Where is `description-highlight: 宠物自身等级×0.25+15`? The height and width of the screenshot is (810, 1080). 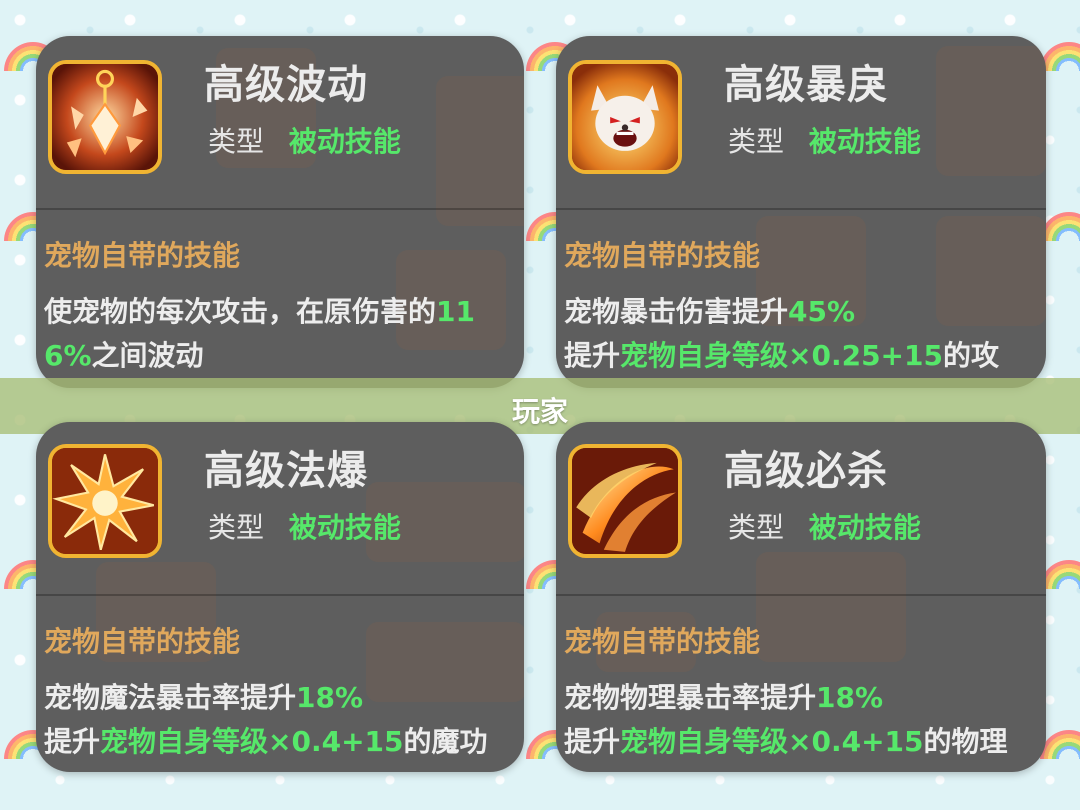 description-highlight: 宠物自身等级×0.25+15 is located at coordinates (781, 355).